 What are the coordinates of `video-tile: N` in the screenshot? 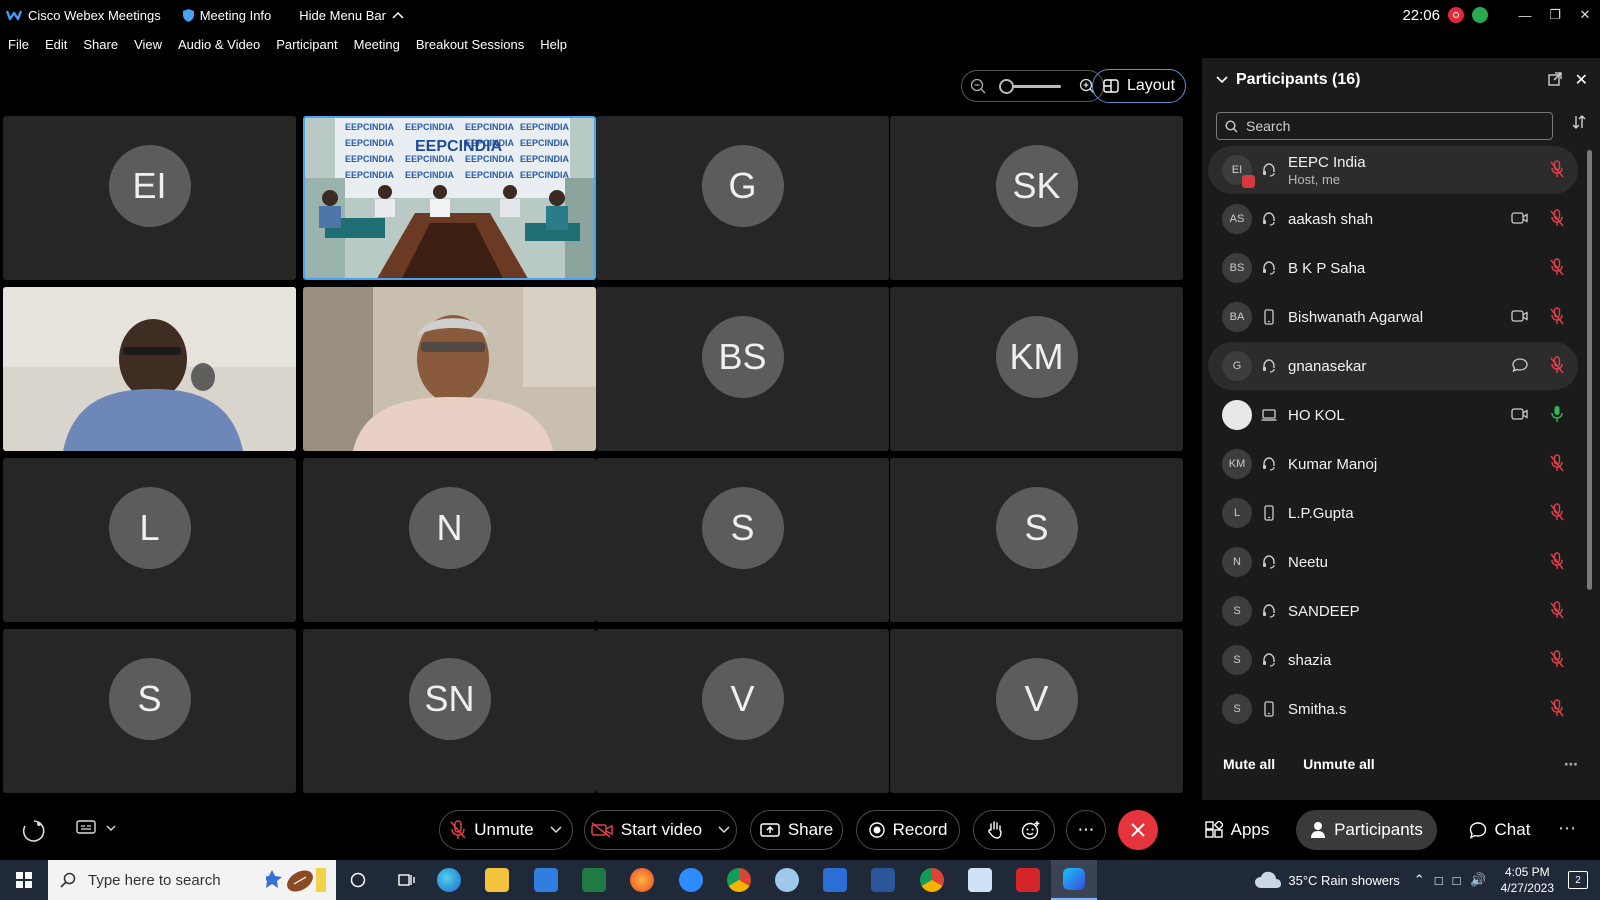 It's located at (449, 540).